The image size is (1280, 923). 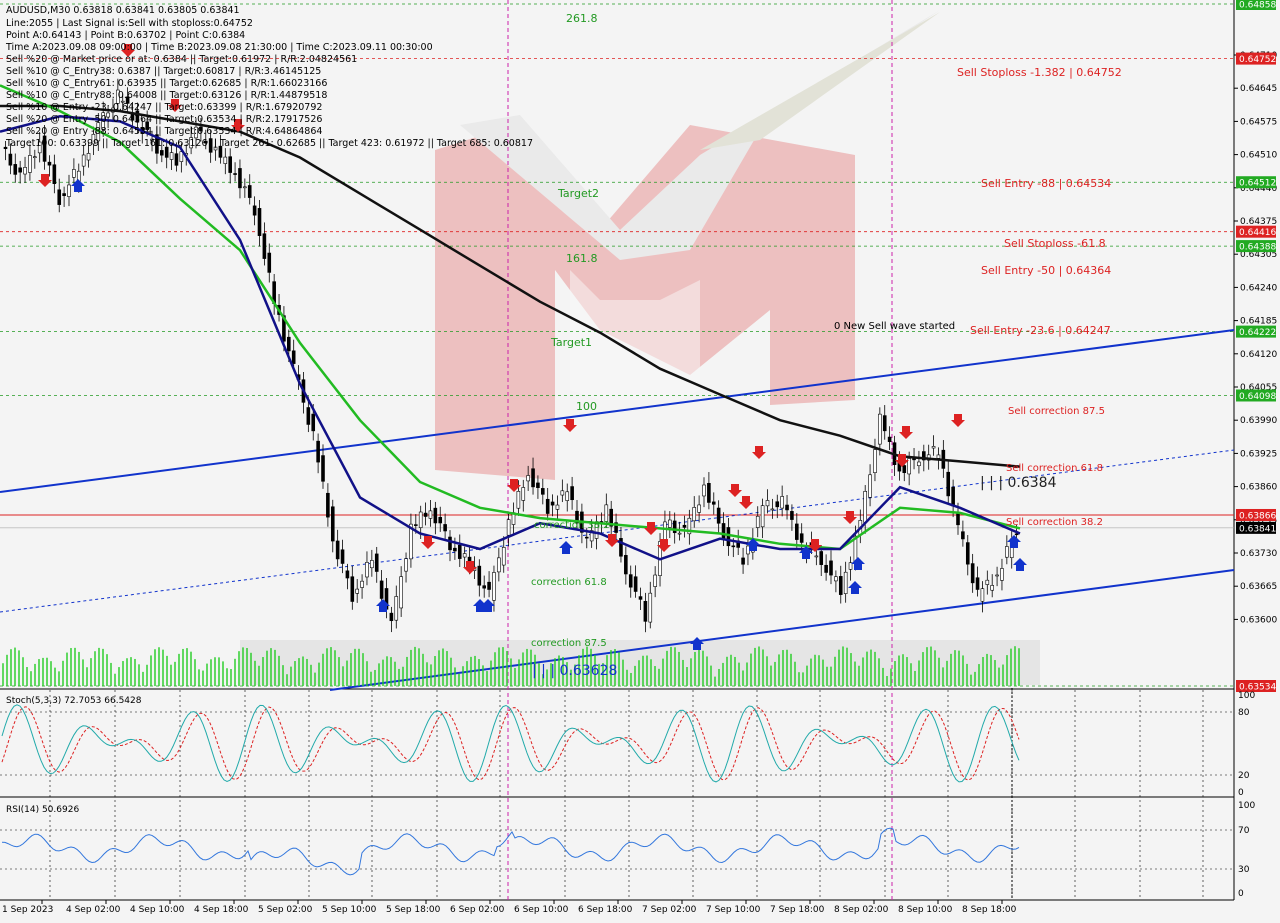 I want to click on level-label: Sell correction 87.5, so click(x=1056, y=411).